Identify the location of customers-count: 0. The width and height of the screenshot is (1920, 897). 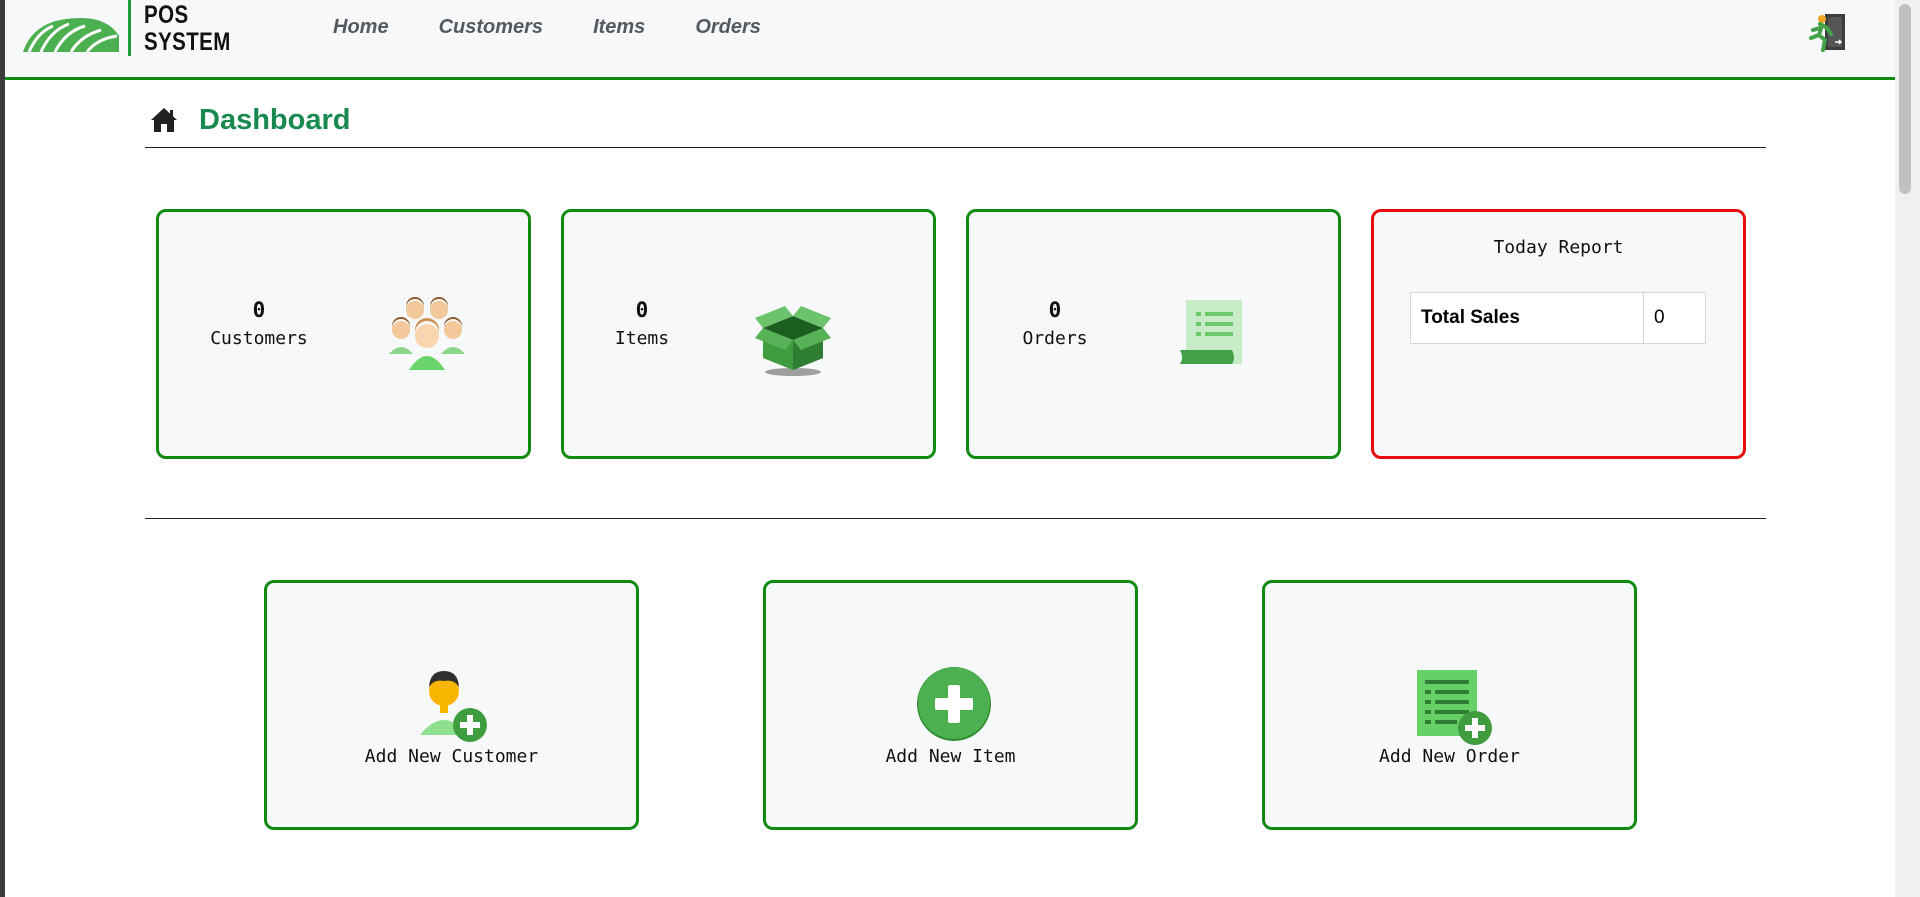
(259, 310).